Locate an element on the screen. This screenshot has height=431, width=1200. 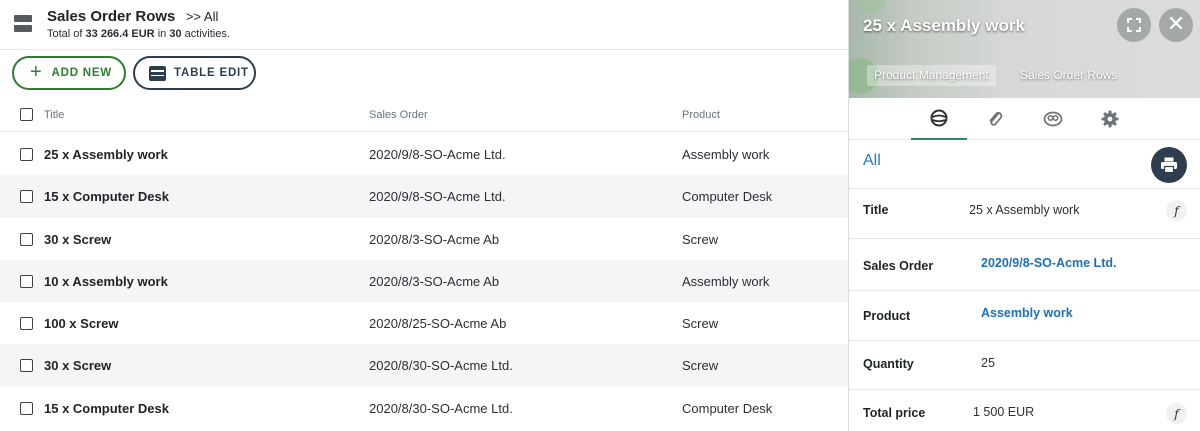
row-sales-order: 2020/8/25-SO-Acme Ab is located at coordinates (438, 324).